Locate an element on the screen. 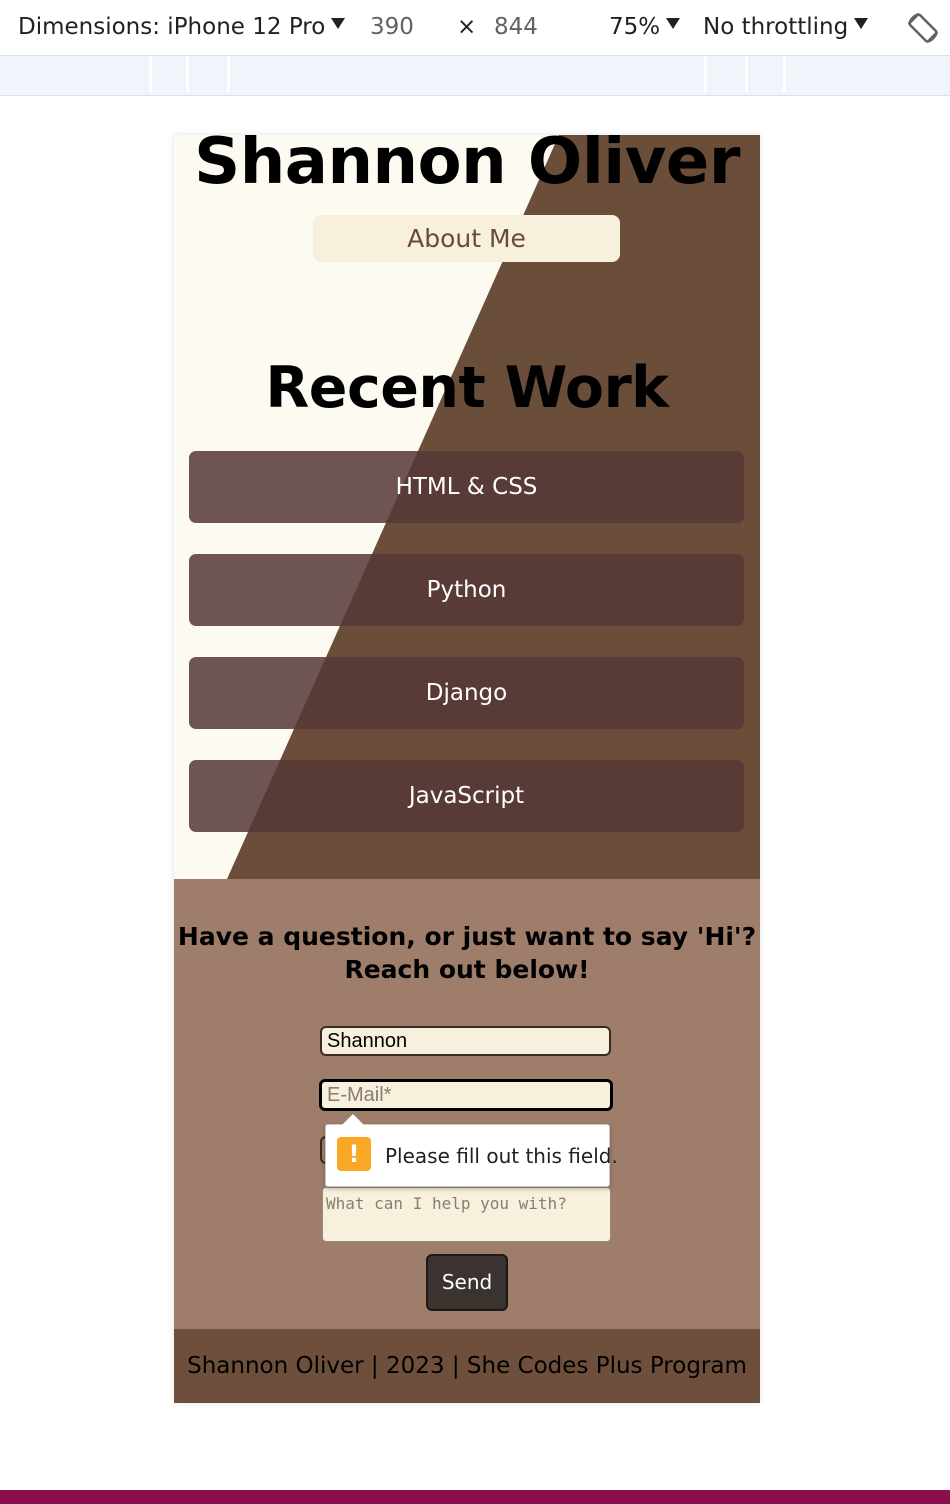  work-button-python: Python is located at coordinates (466, 590).